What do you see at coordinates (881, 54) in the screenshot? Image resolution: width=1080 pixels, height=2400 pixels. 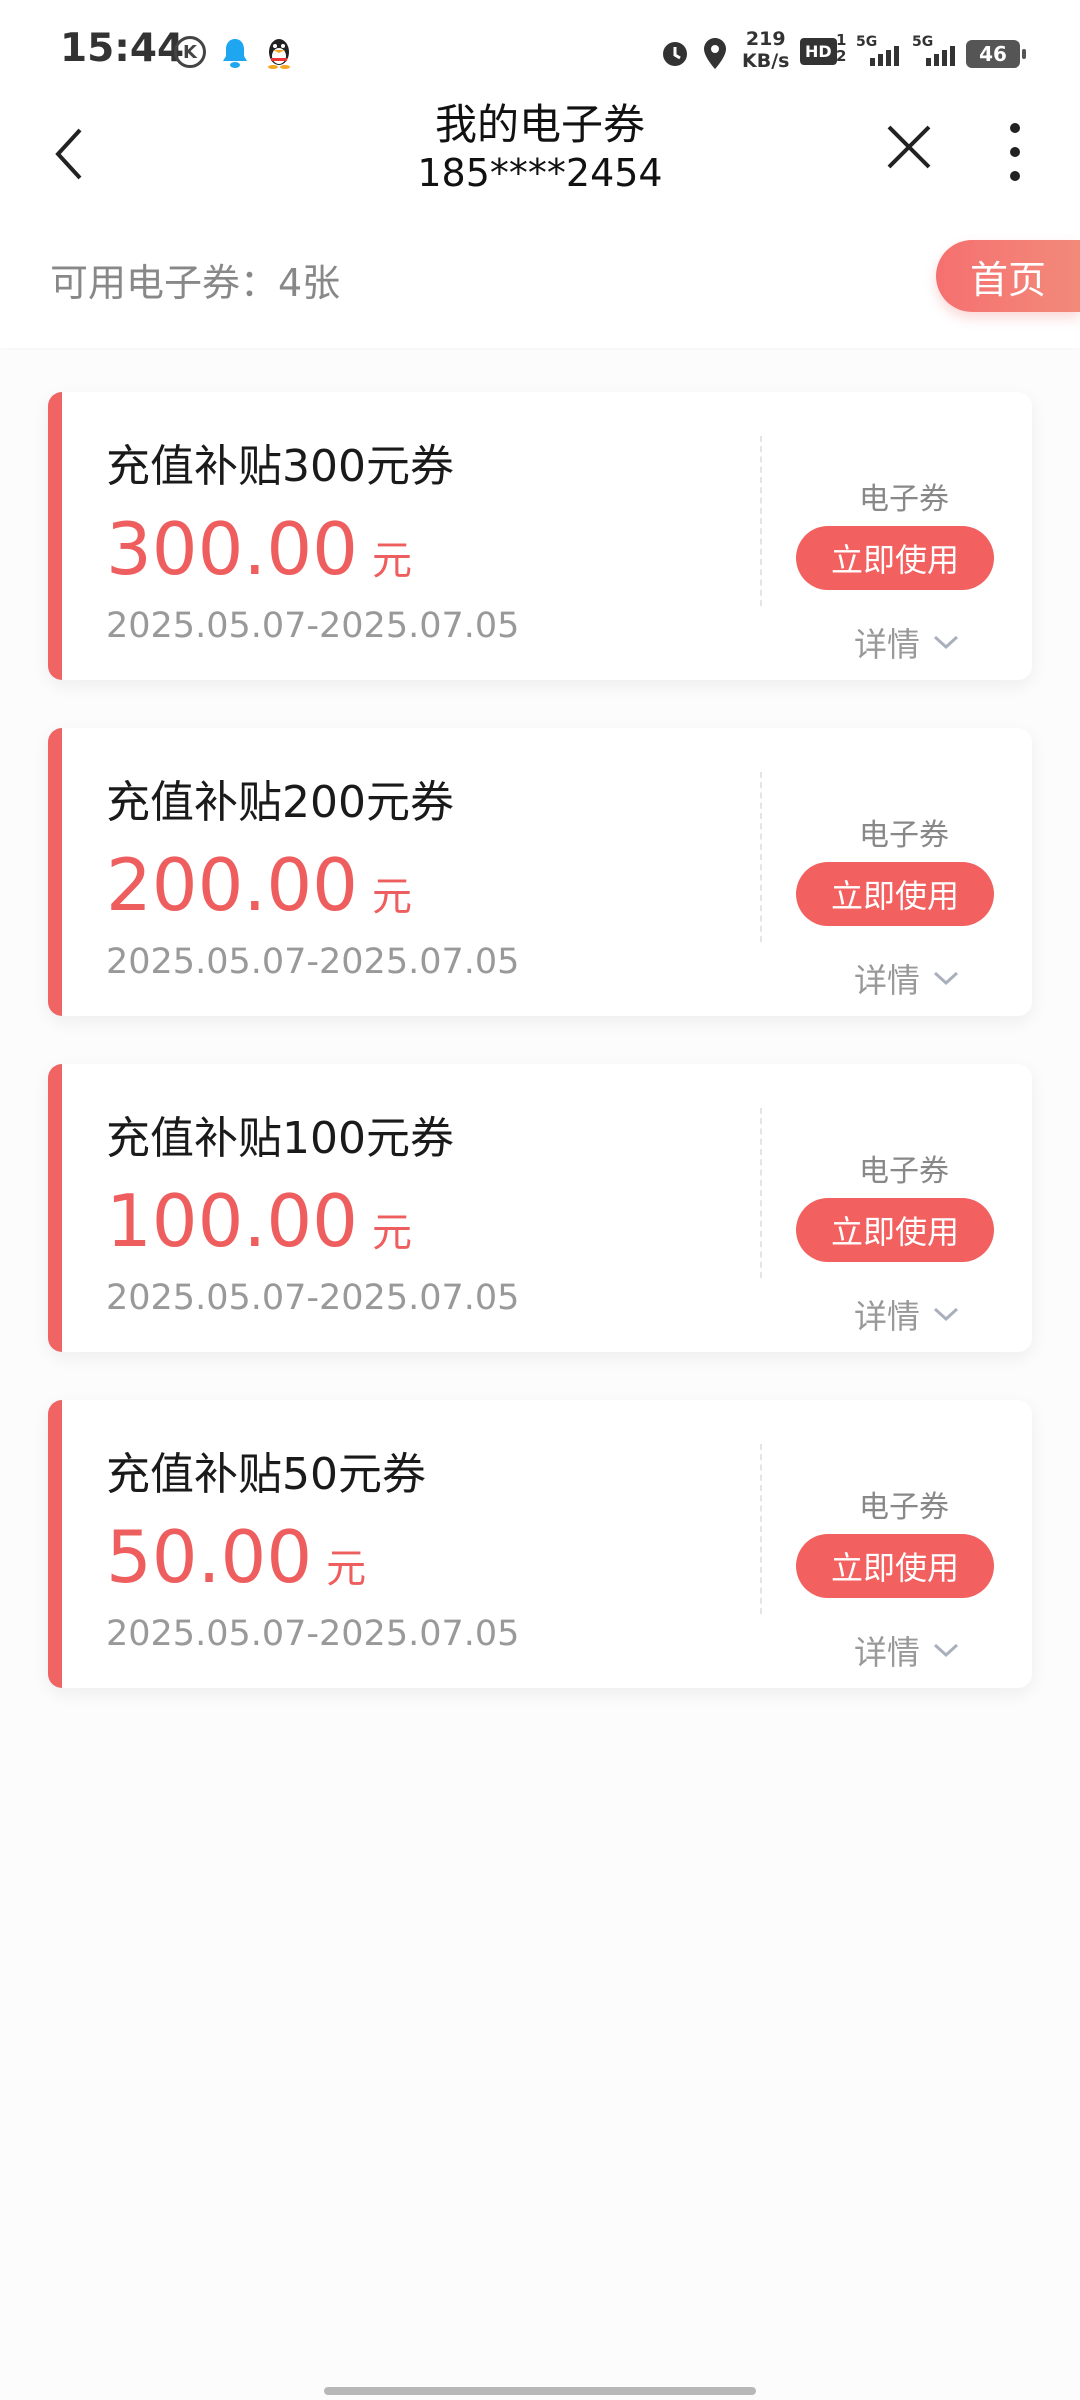 I see `signal-icon: 5G` at bounding box center [881, 54].